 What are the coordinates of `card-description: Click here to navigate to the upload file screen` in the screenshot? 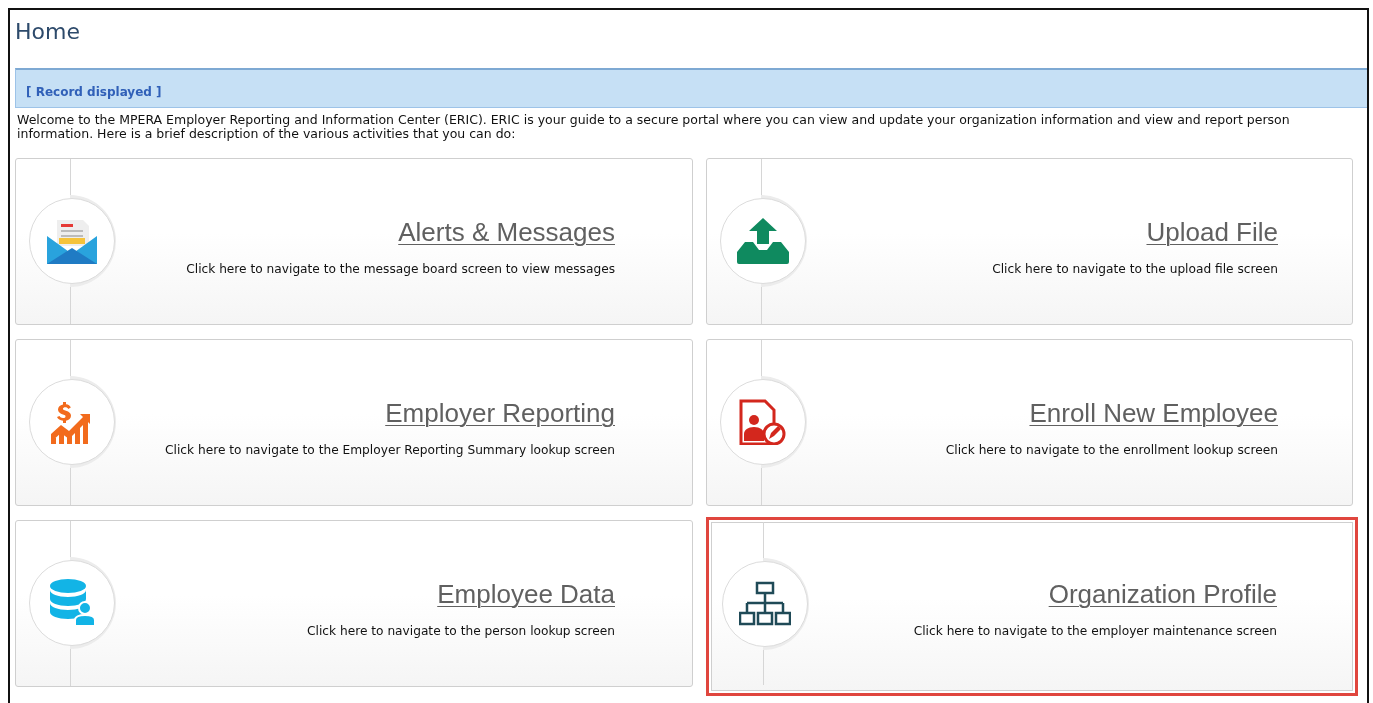 It's located at (1135, 269).